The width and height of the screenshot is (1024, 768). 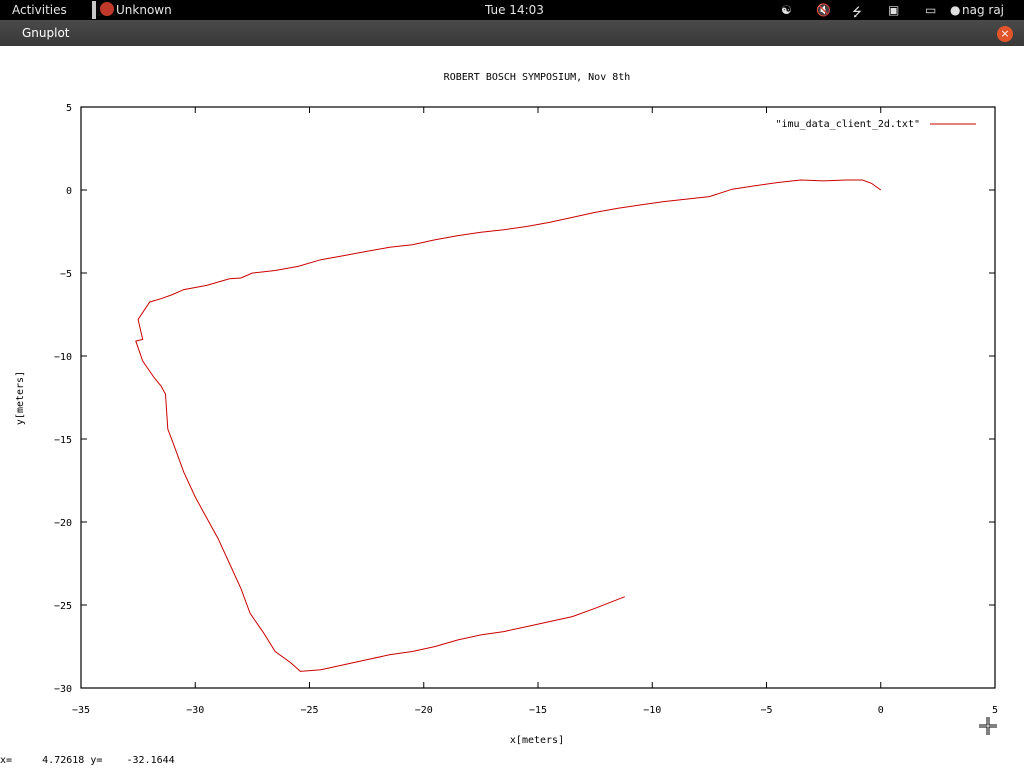 What do you see at coordinates (823, 10) in the screenshot?
I see `volume-muted-icon: 🔇` at bounding box center [823, 10].